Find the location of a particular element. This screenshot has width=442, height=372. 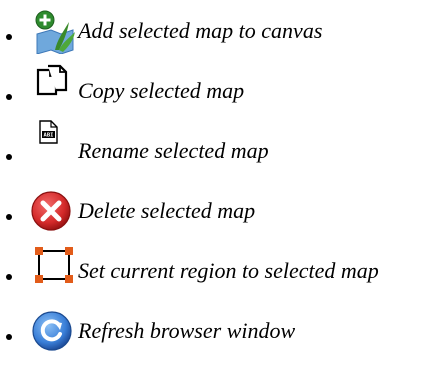

list-item-add-map: Add selected map to canvas is located at coordinates (221, 31).